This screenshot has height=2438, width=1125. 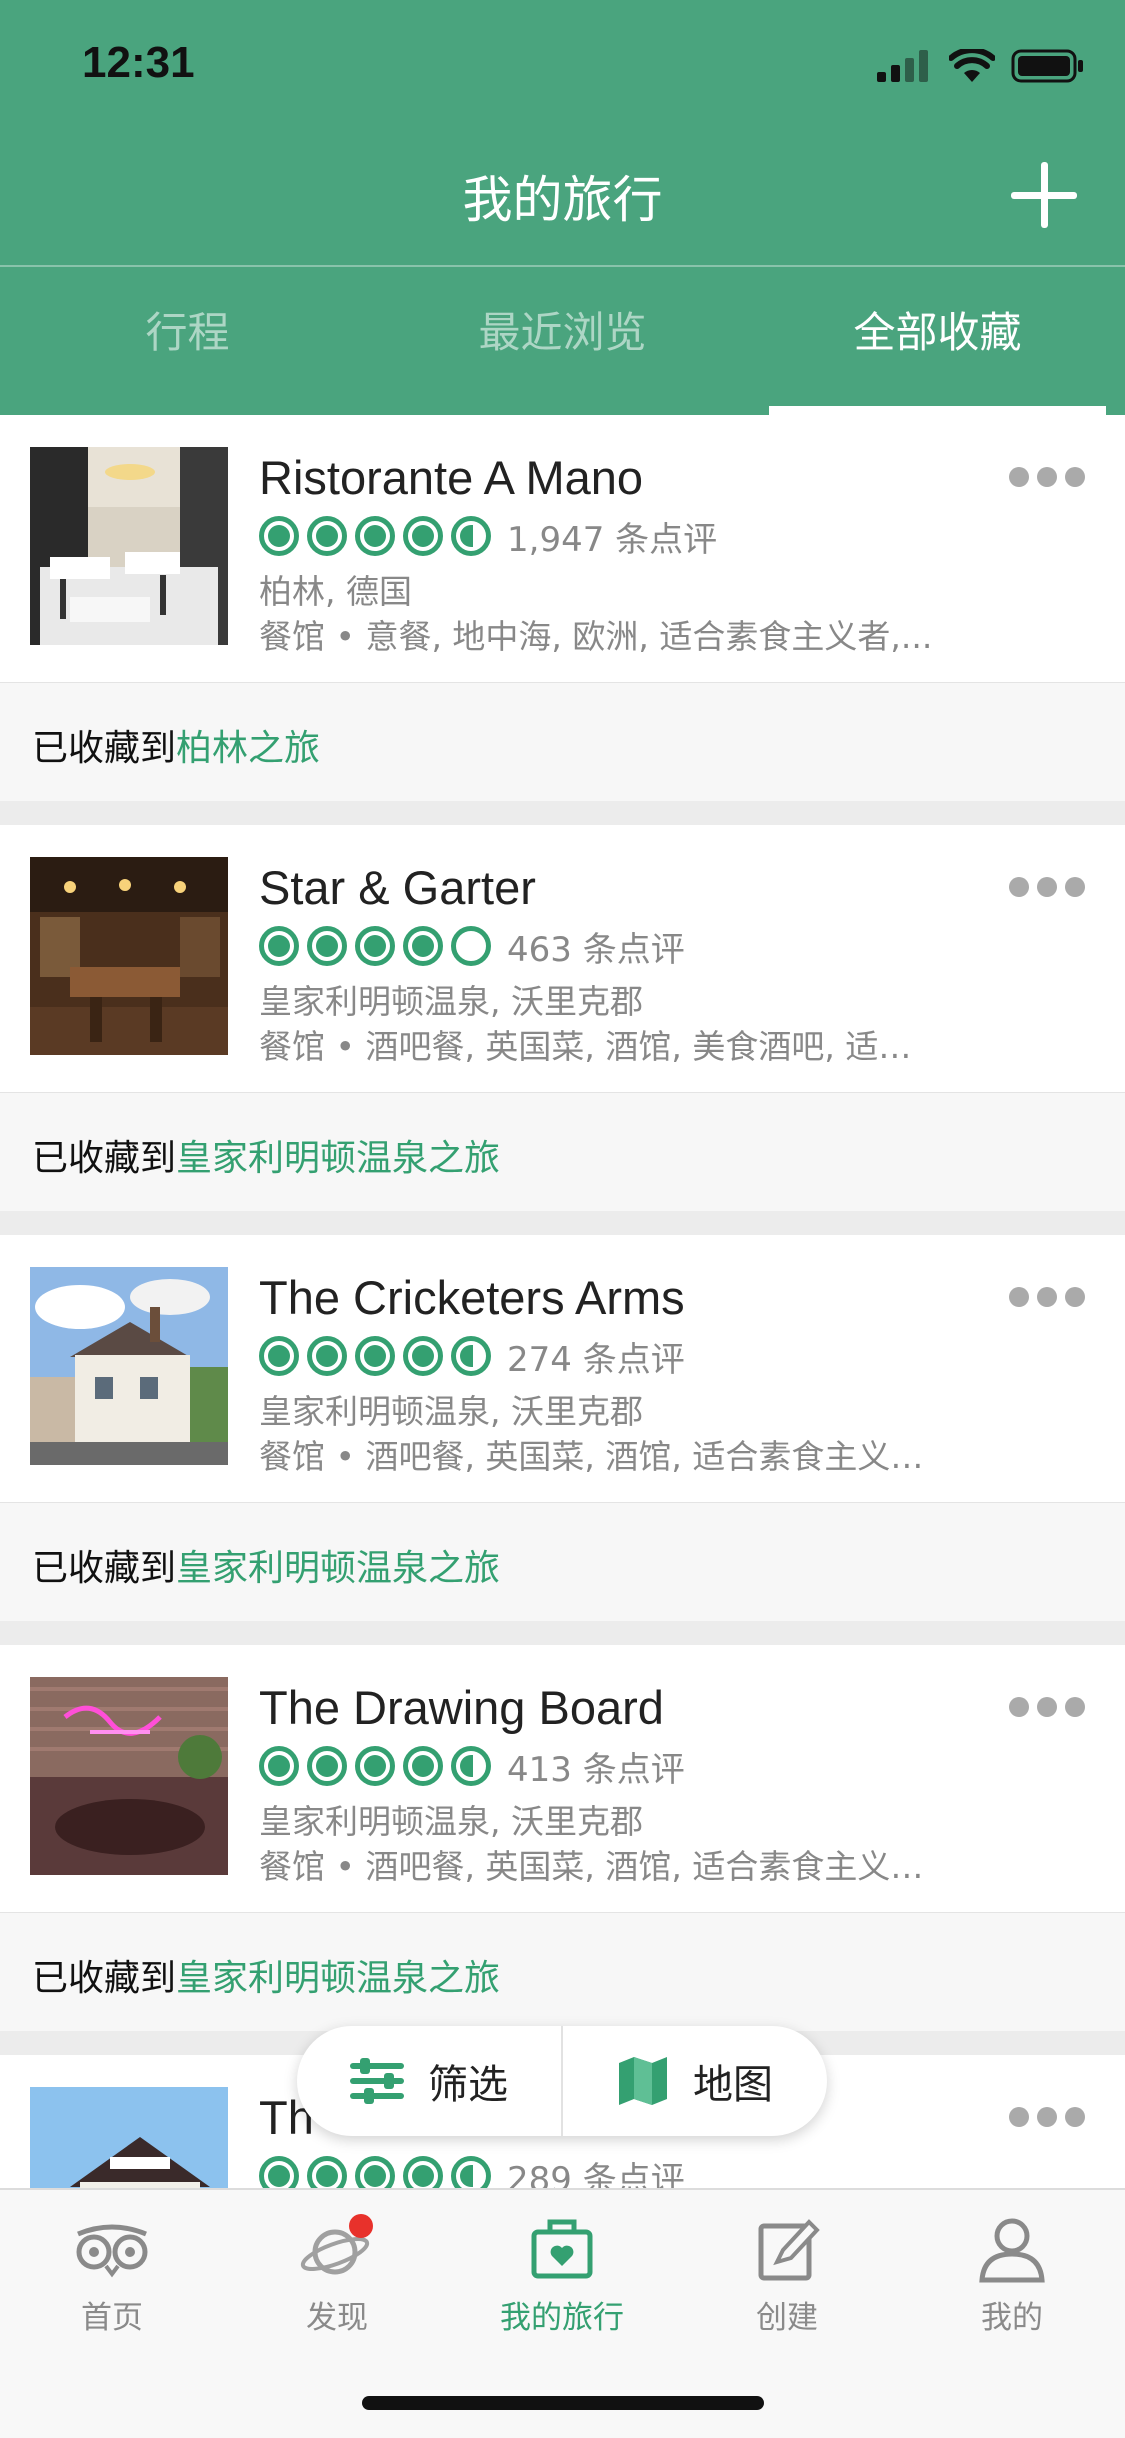 I want to click on tab-home: 首页, so click(x=112, y=2275).